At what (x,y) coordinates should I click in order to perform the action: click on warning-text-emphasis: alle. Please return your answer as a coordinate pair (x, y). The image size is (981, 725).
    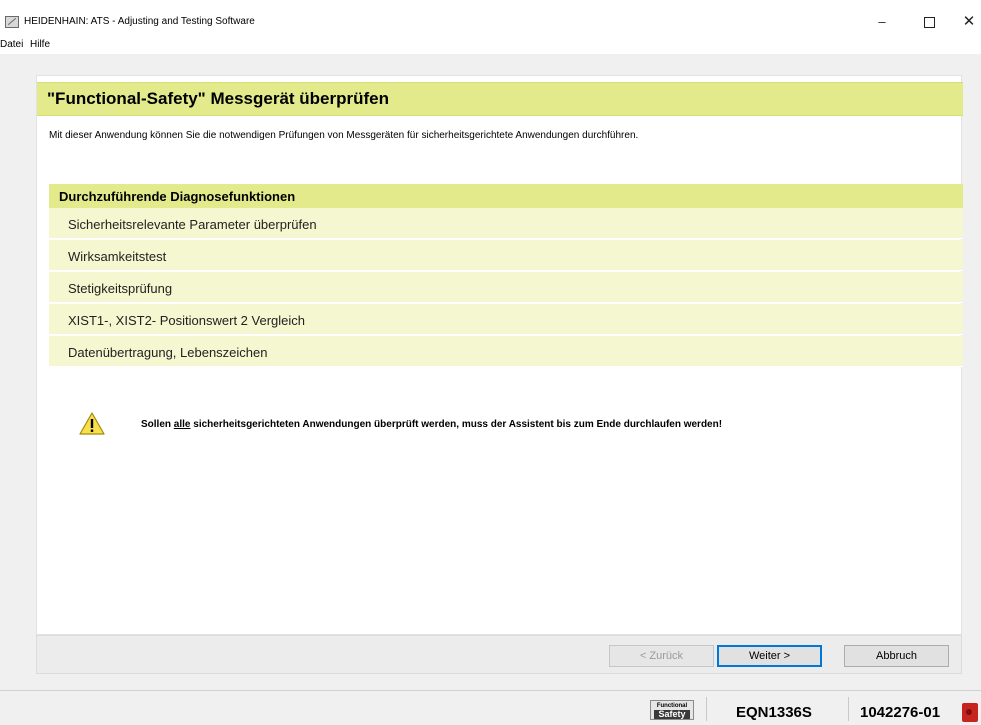
    Looking at the image, I should click on (182, 424).